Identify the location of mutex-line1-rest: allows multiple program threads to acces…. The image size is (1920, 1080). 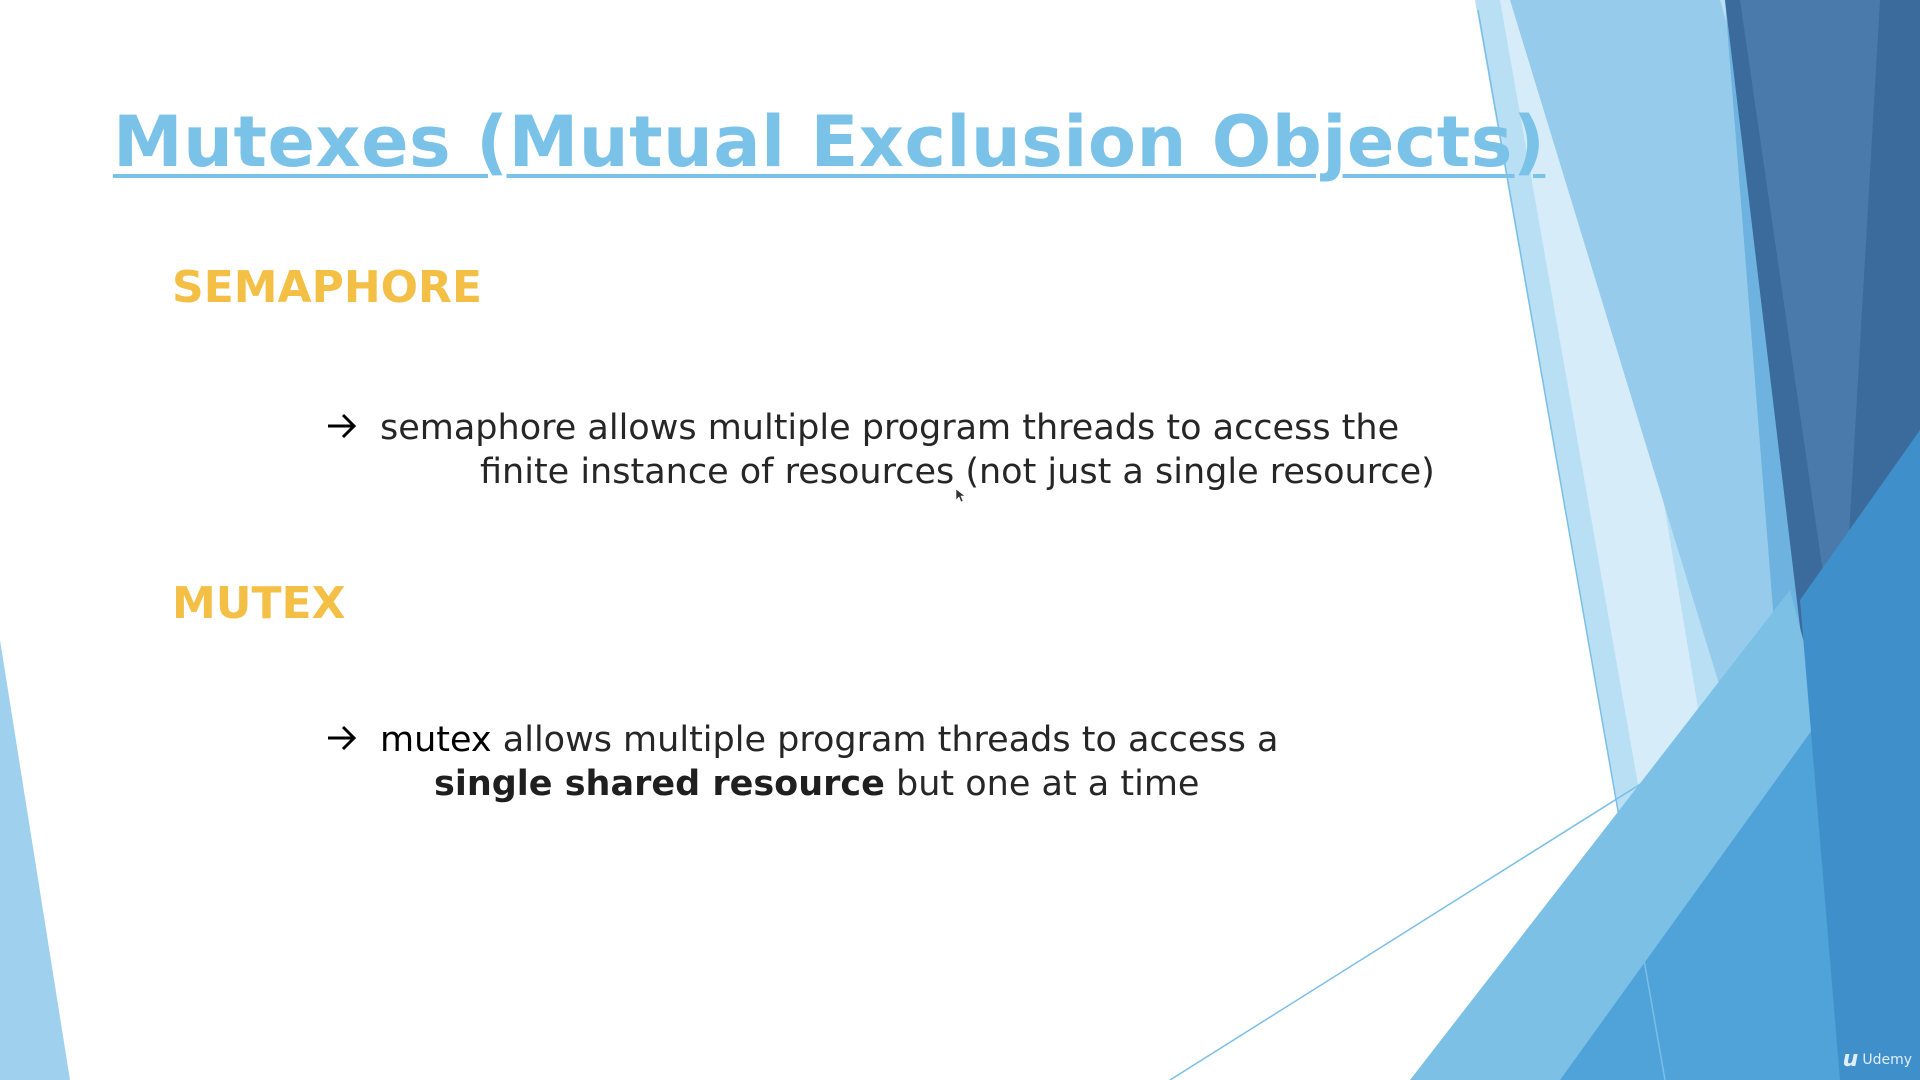
(885, 740).